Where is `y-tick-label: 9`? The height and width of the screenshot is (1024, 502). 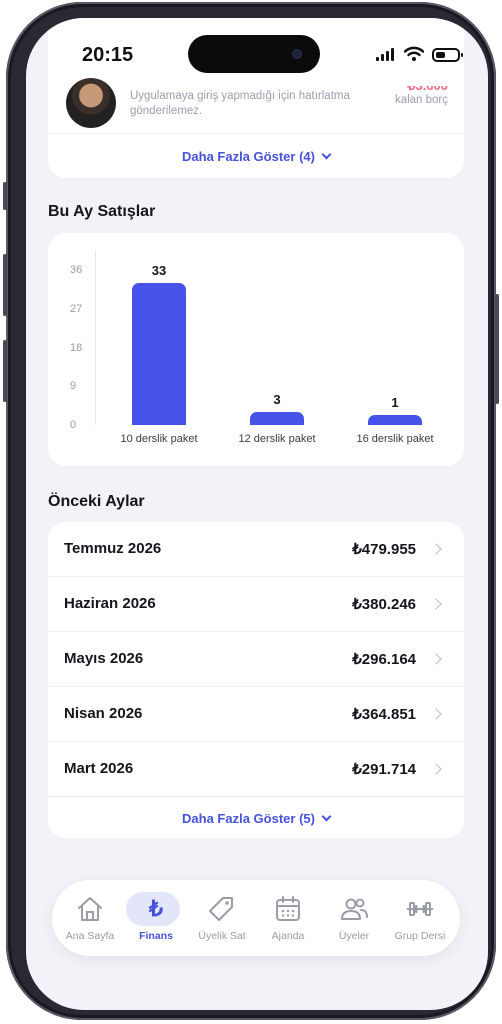 y-tick-label: 9 is located at coordinates (73, 386).